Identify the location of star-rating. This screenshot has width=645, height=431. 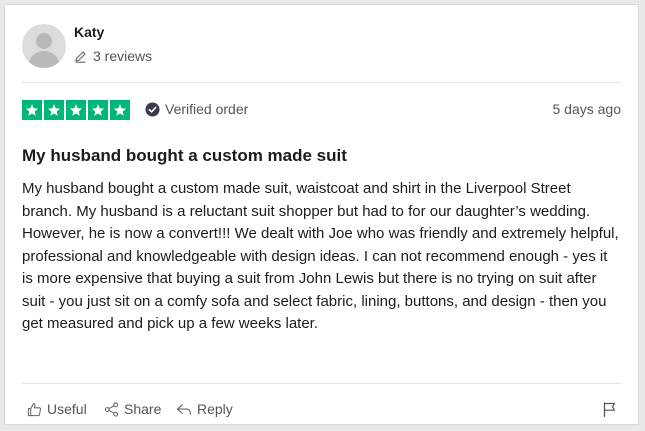
(76, 110).